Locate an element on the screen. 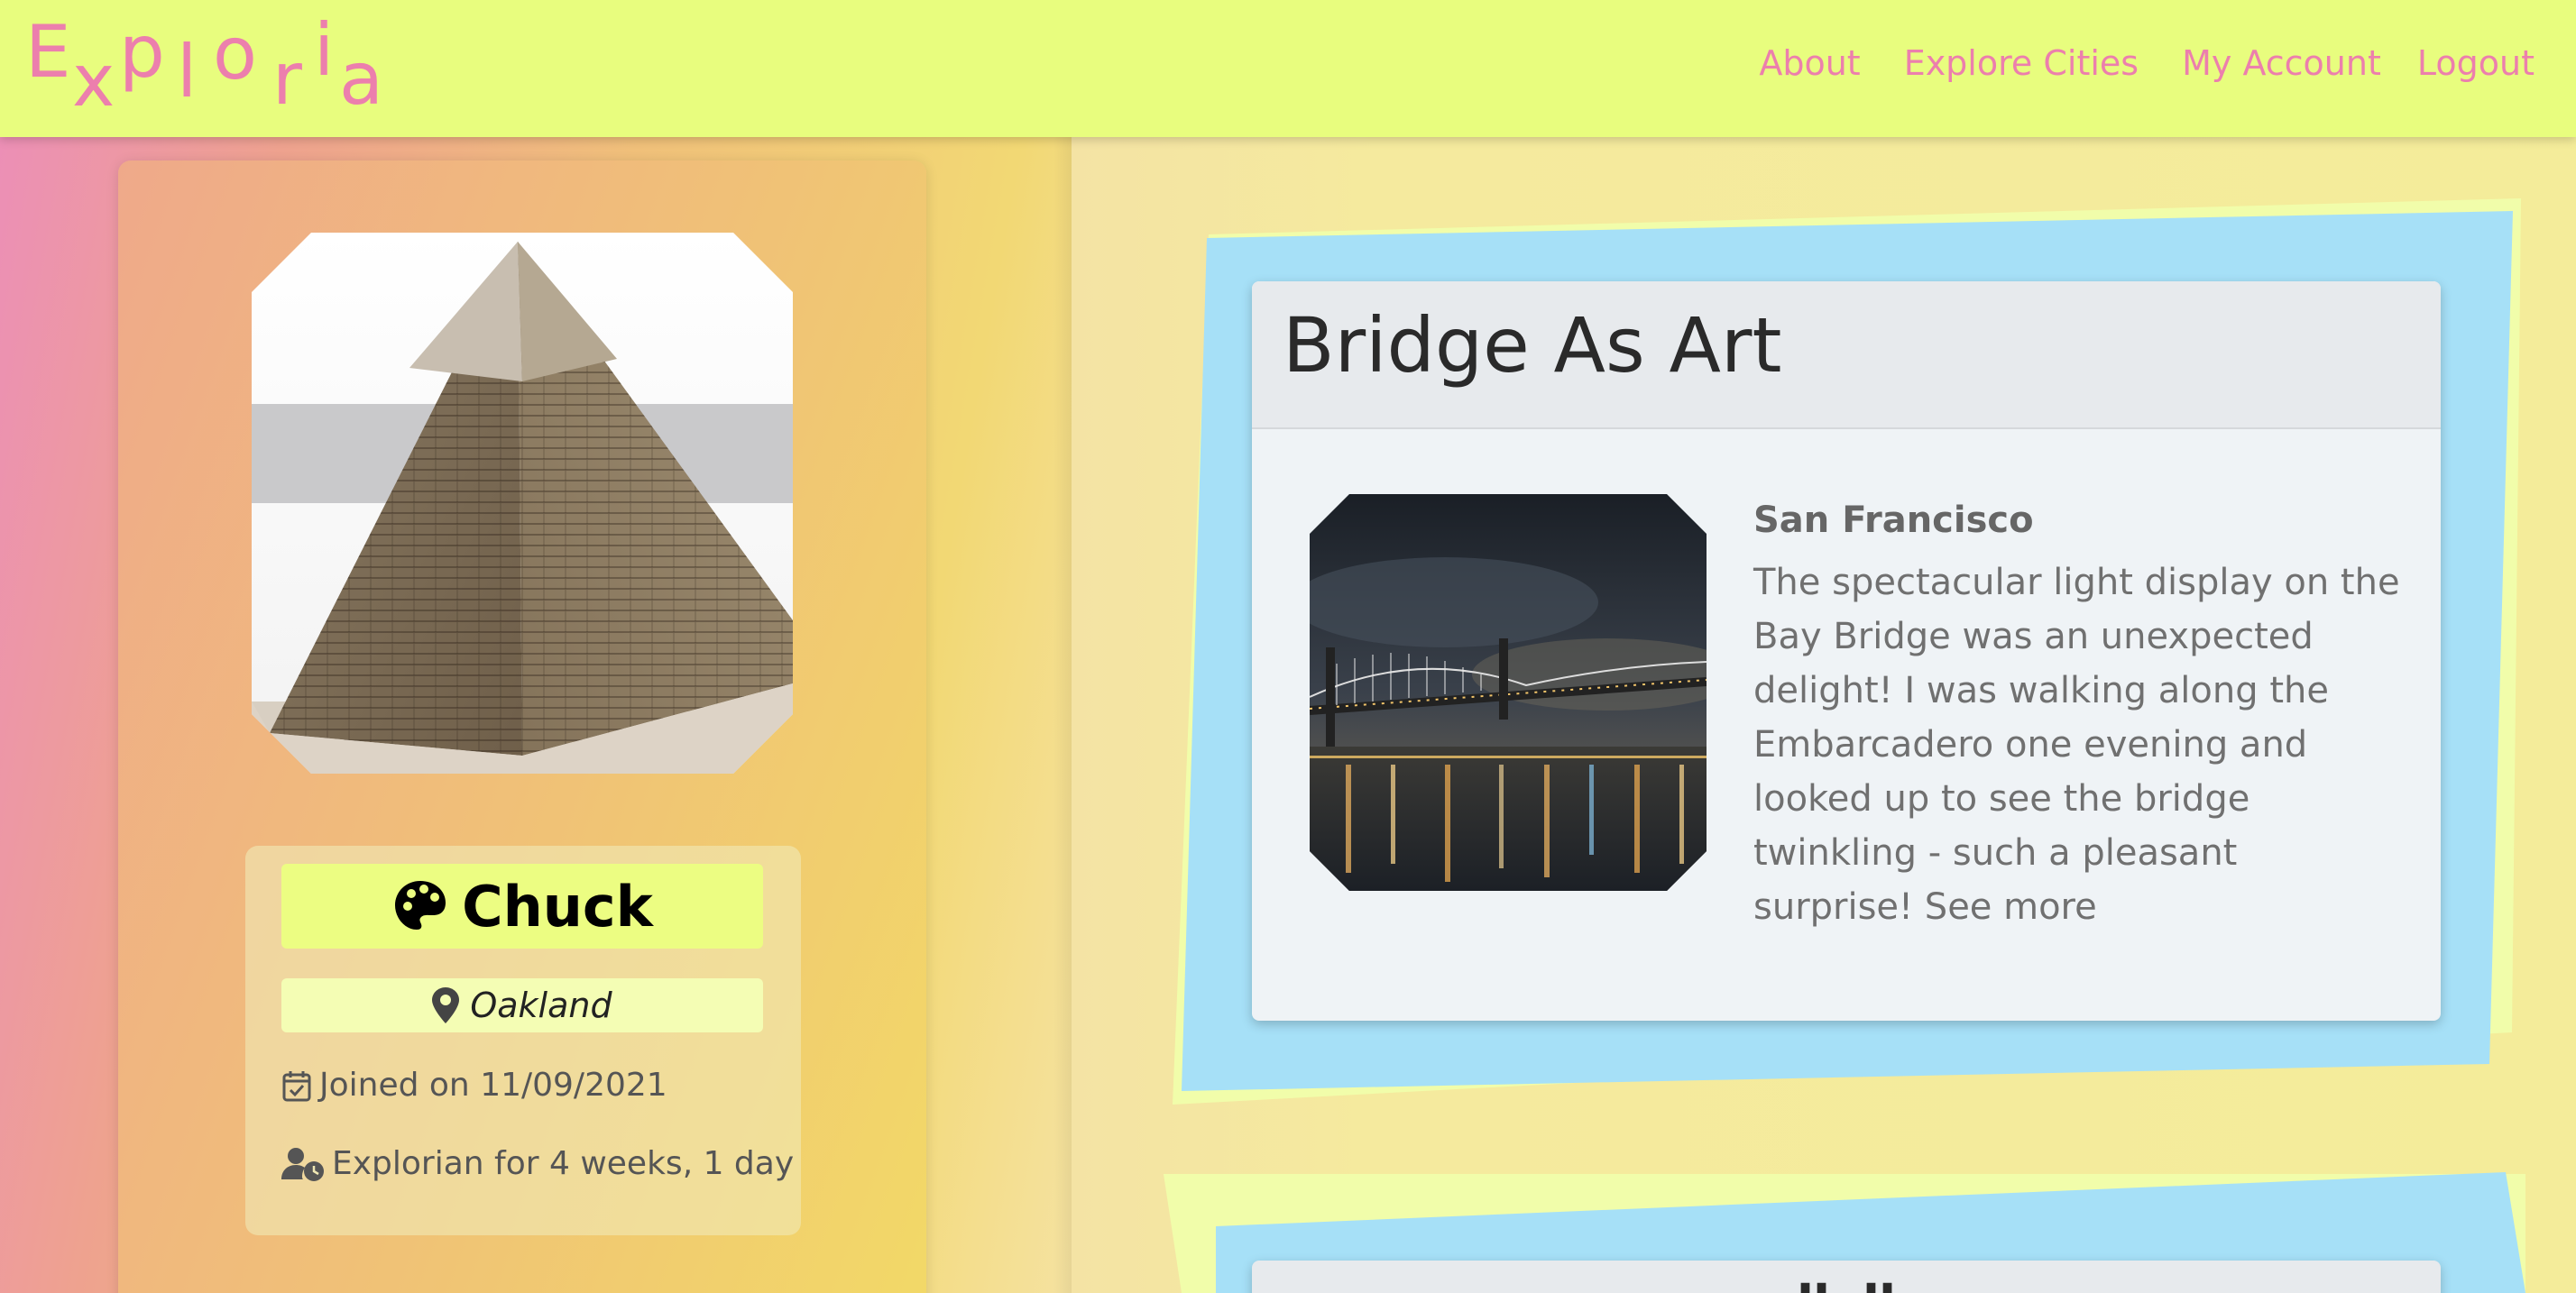 The height and width of the screenshot is (1293, 2576). profile-name: Chuck is located at coordinates (557, 907).